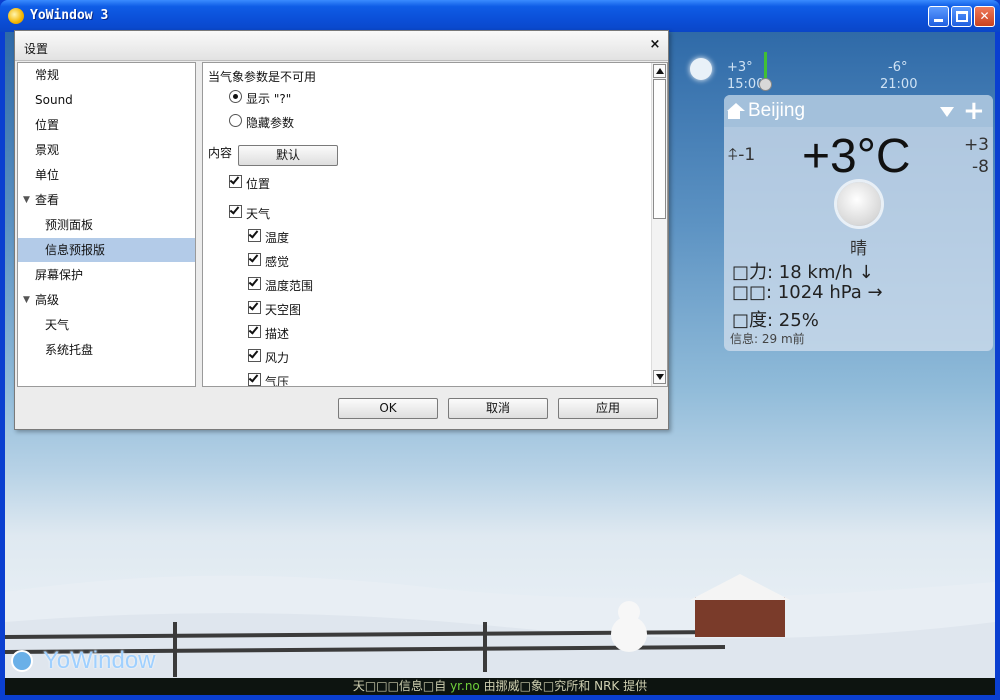  I want to click on content-scrollbar, so click(659, 224).